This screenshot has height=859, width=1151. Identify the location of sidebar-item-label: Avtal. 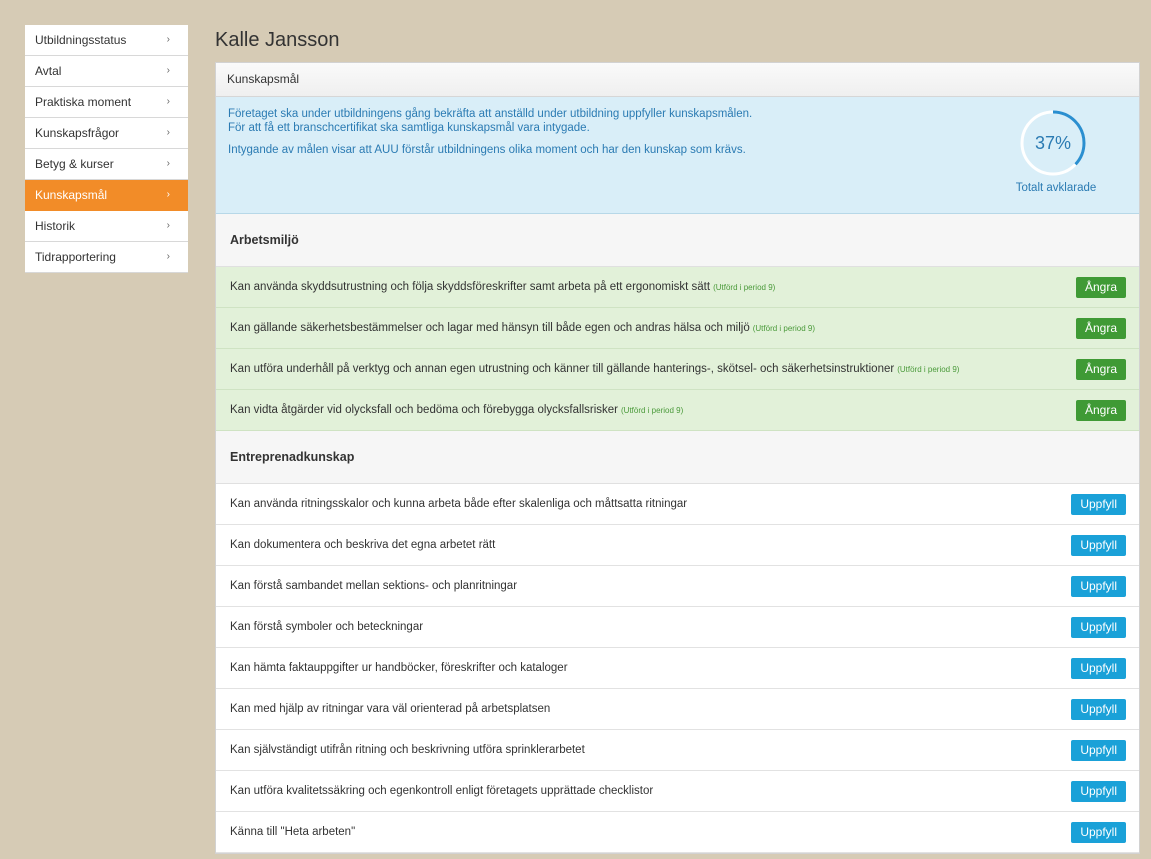
(48, 71).